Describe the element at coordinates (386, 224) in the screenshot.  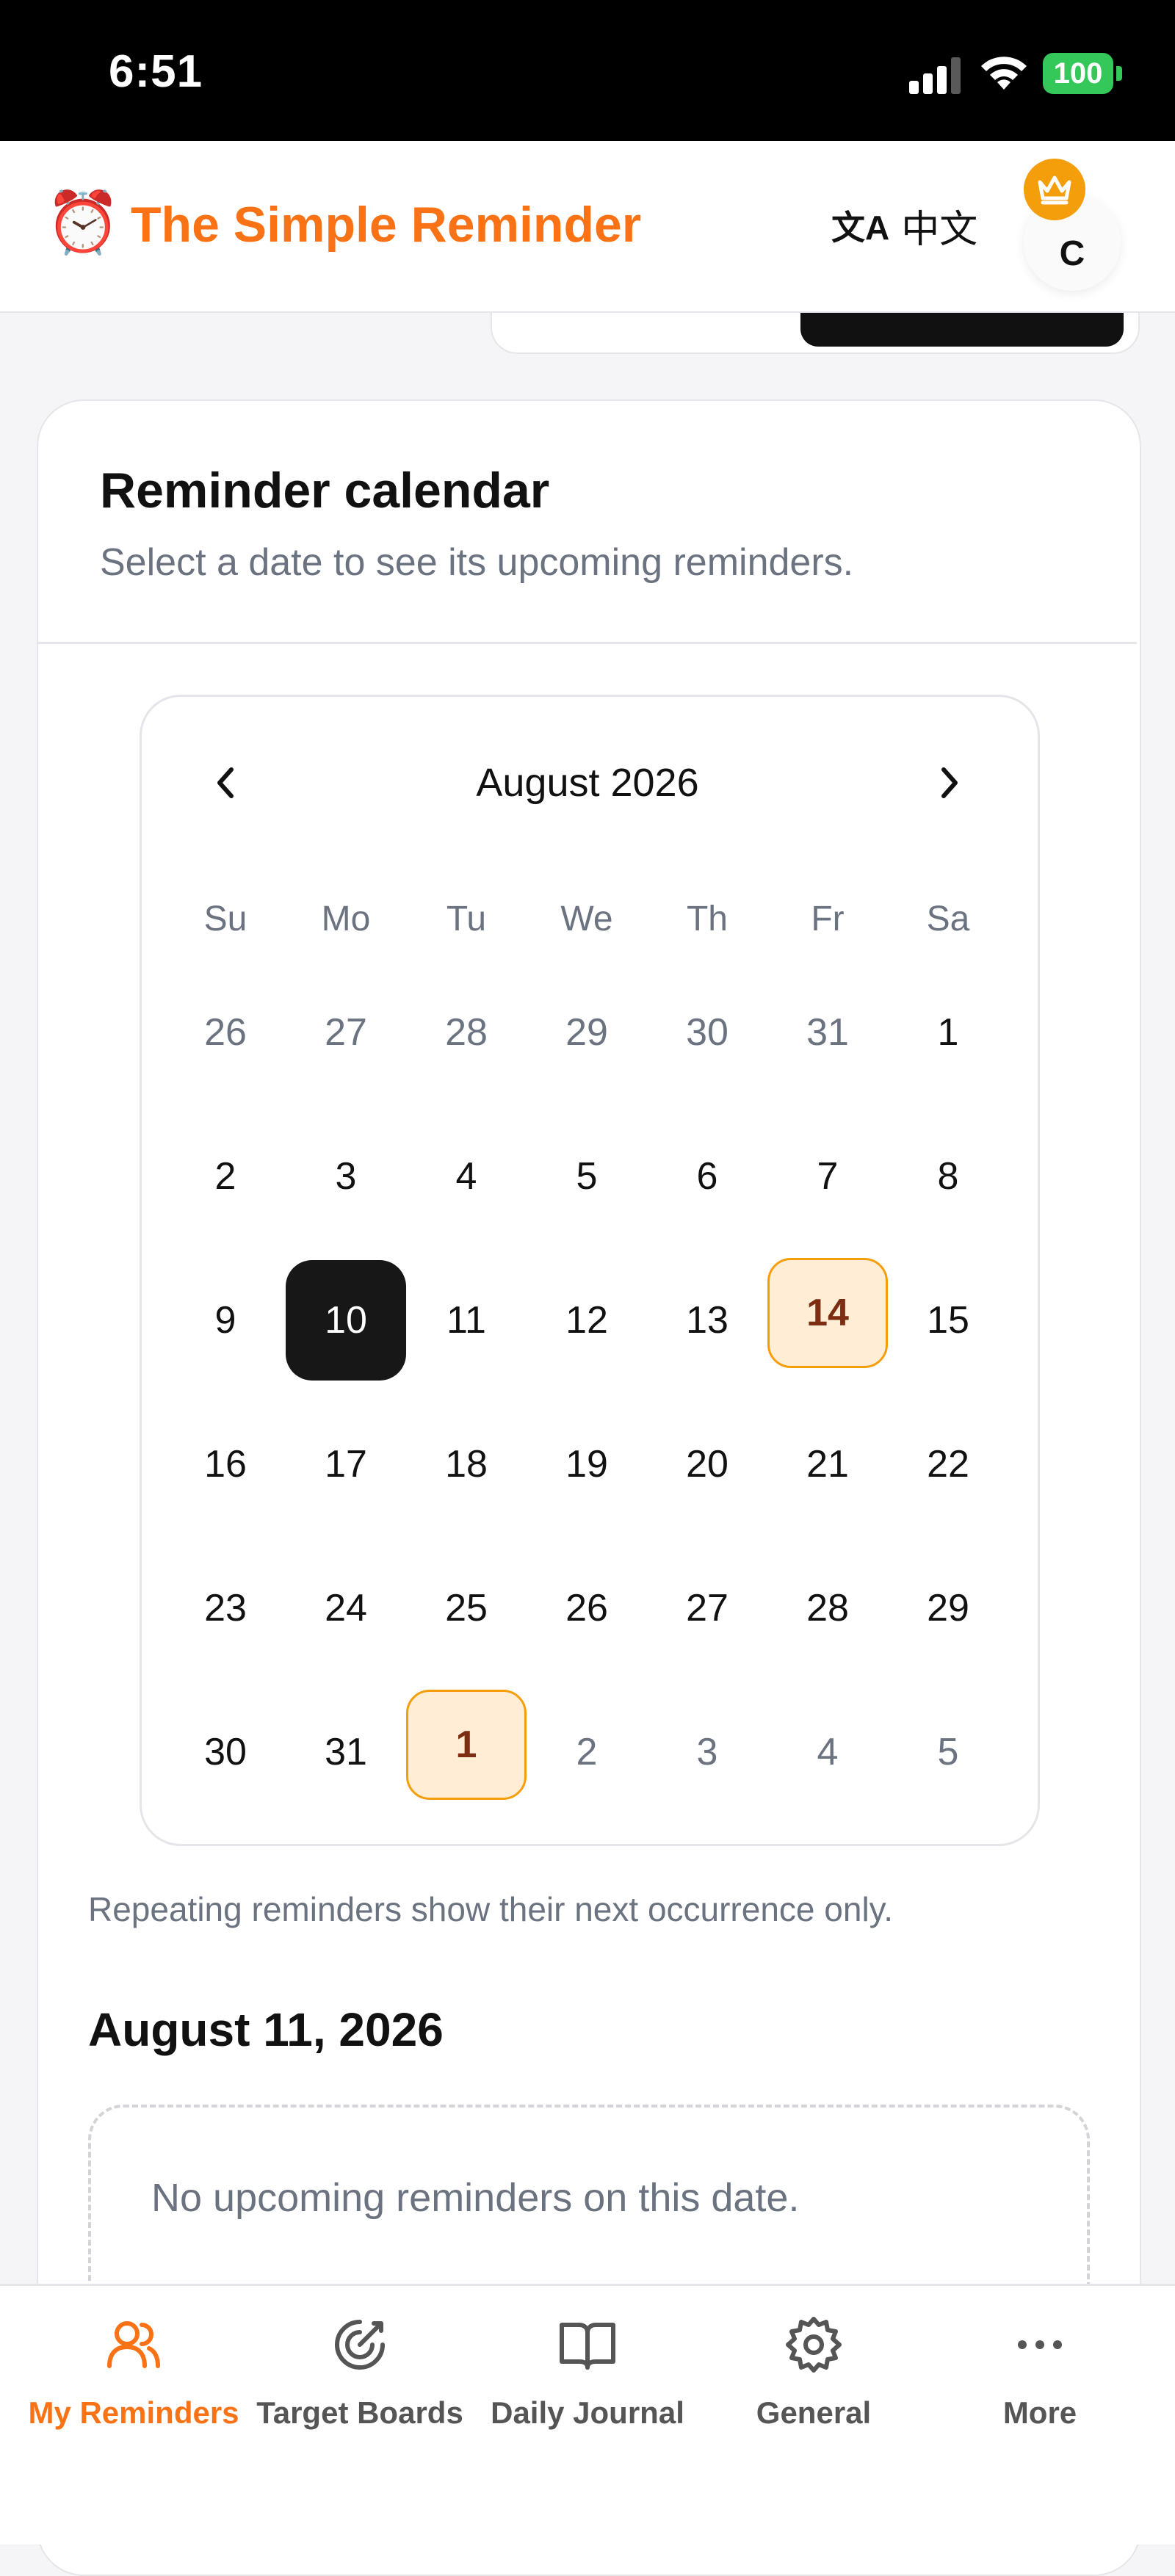
I see `app-title: The Simple Reminder` at that location.